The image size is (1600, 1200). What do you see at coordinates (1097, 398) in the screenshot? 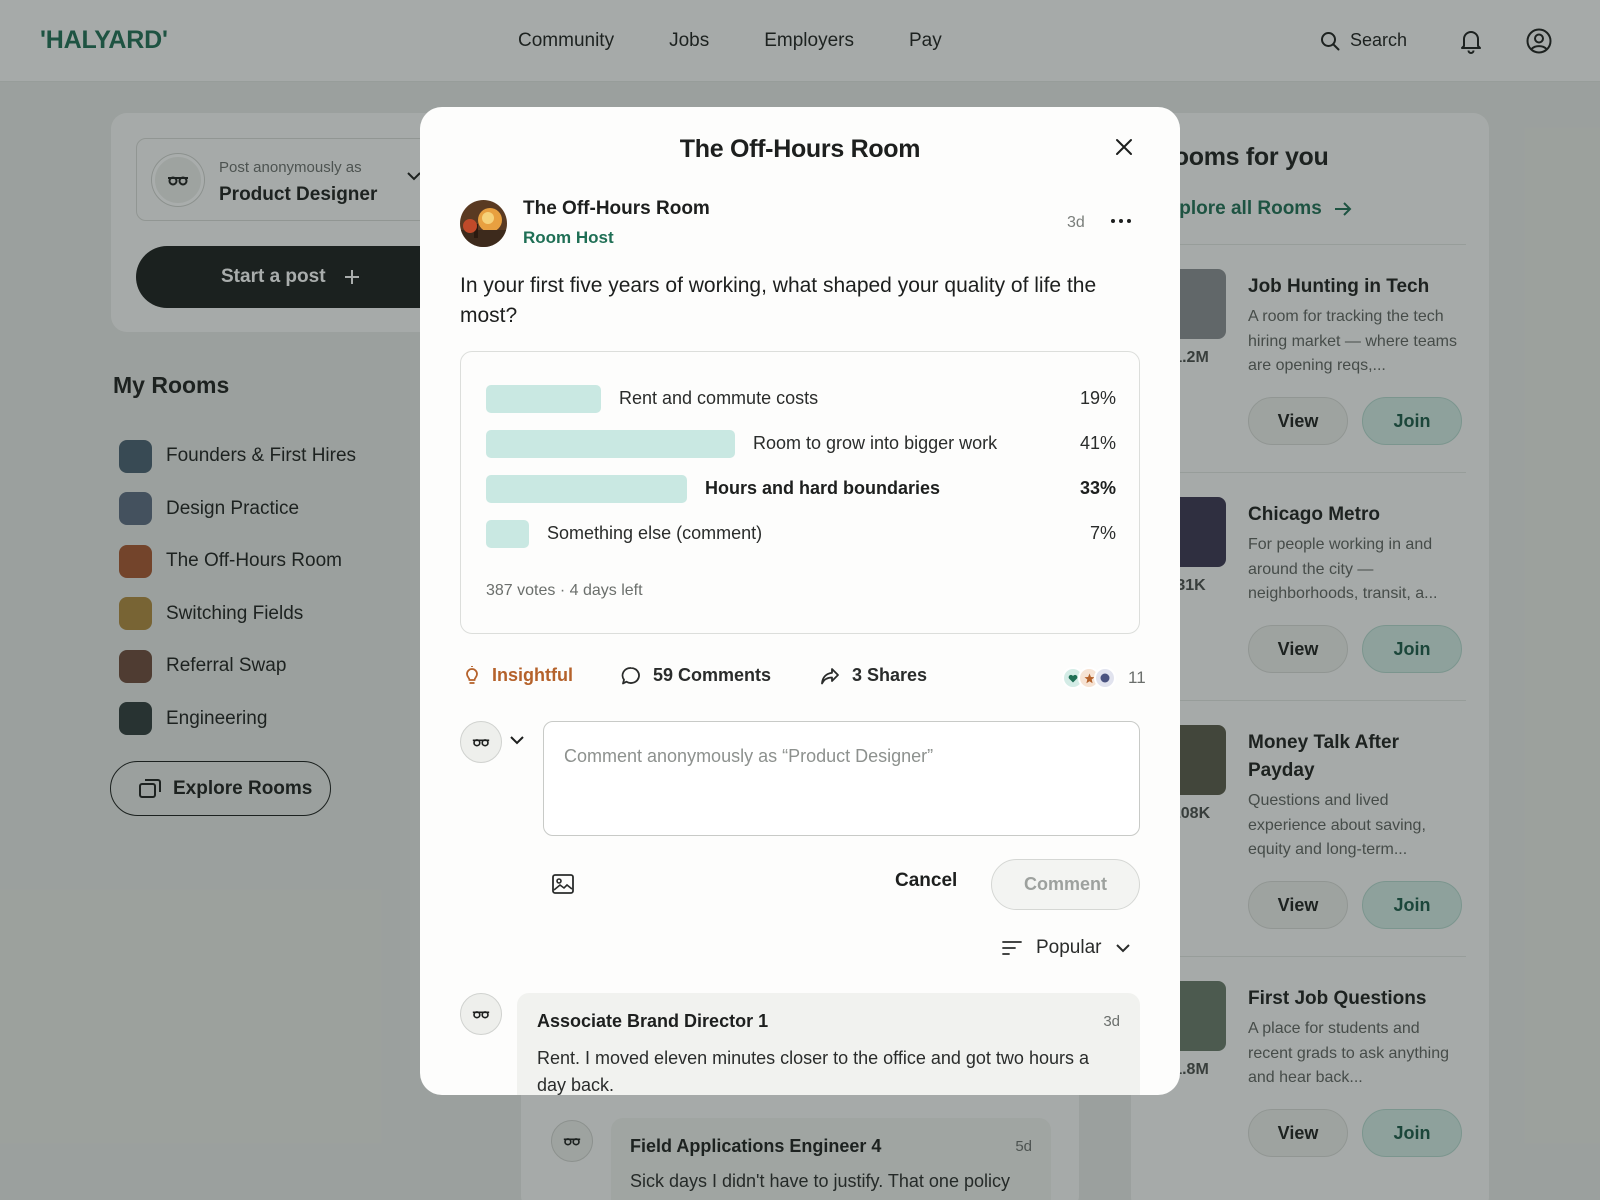
I see `poll-option-percent: 19%` at bounding box center [1097, 398].